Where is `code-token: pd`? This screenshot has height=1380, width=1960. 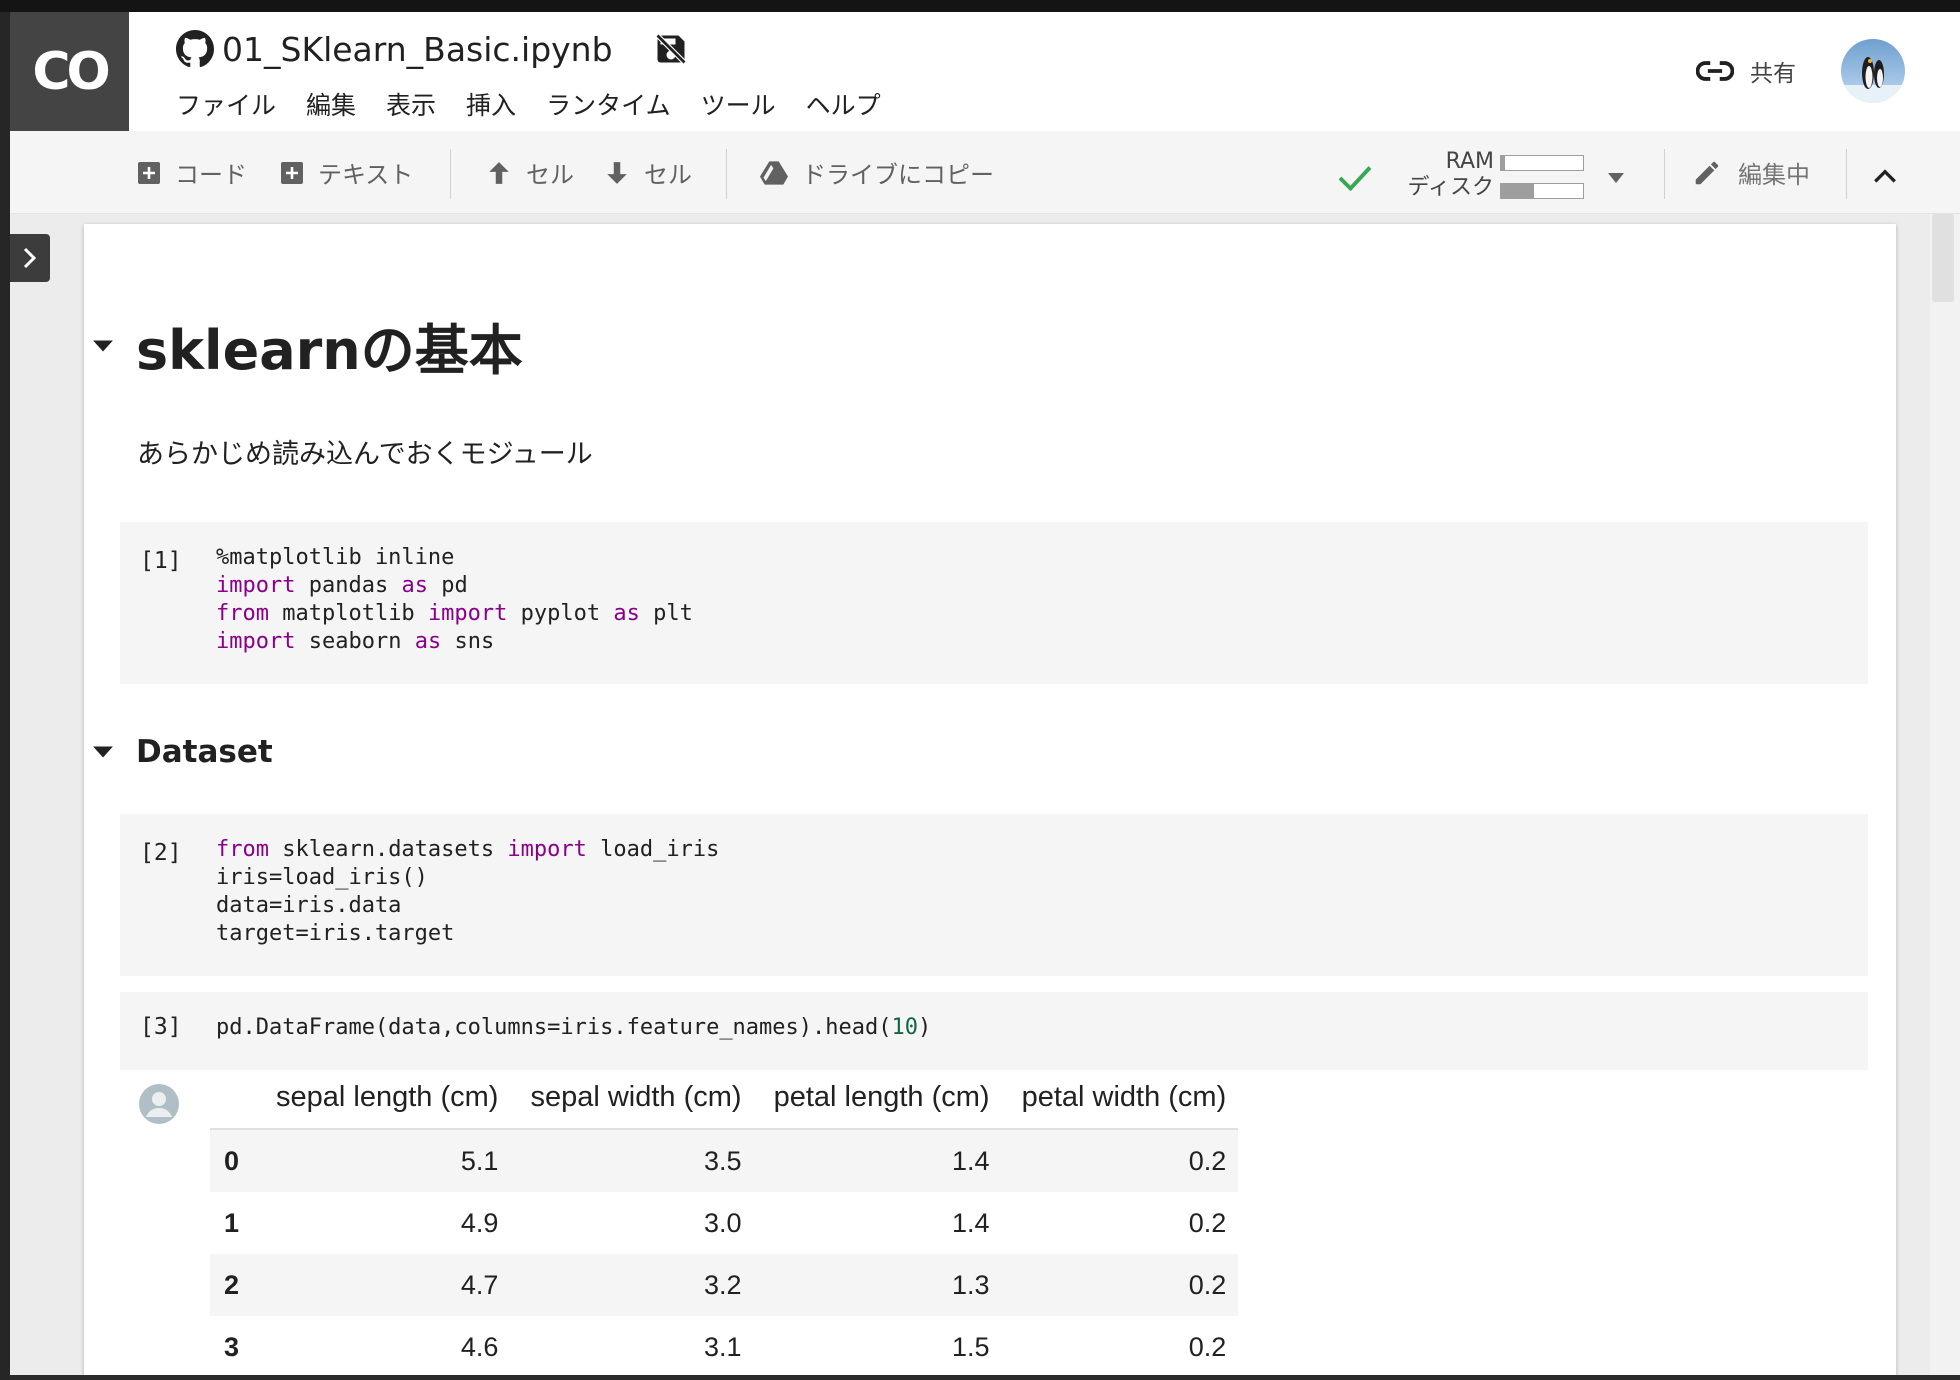 code-token: pd is located at coordinates (447, 585).